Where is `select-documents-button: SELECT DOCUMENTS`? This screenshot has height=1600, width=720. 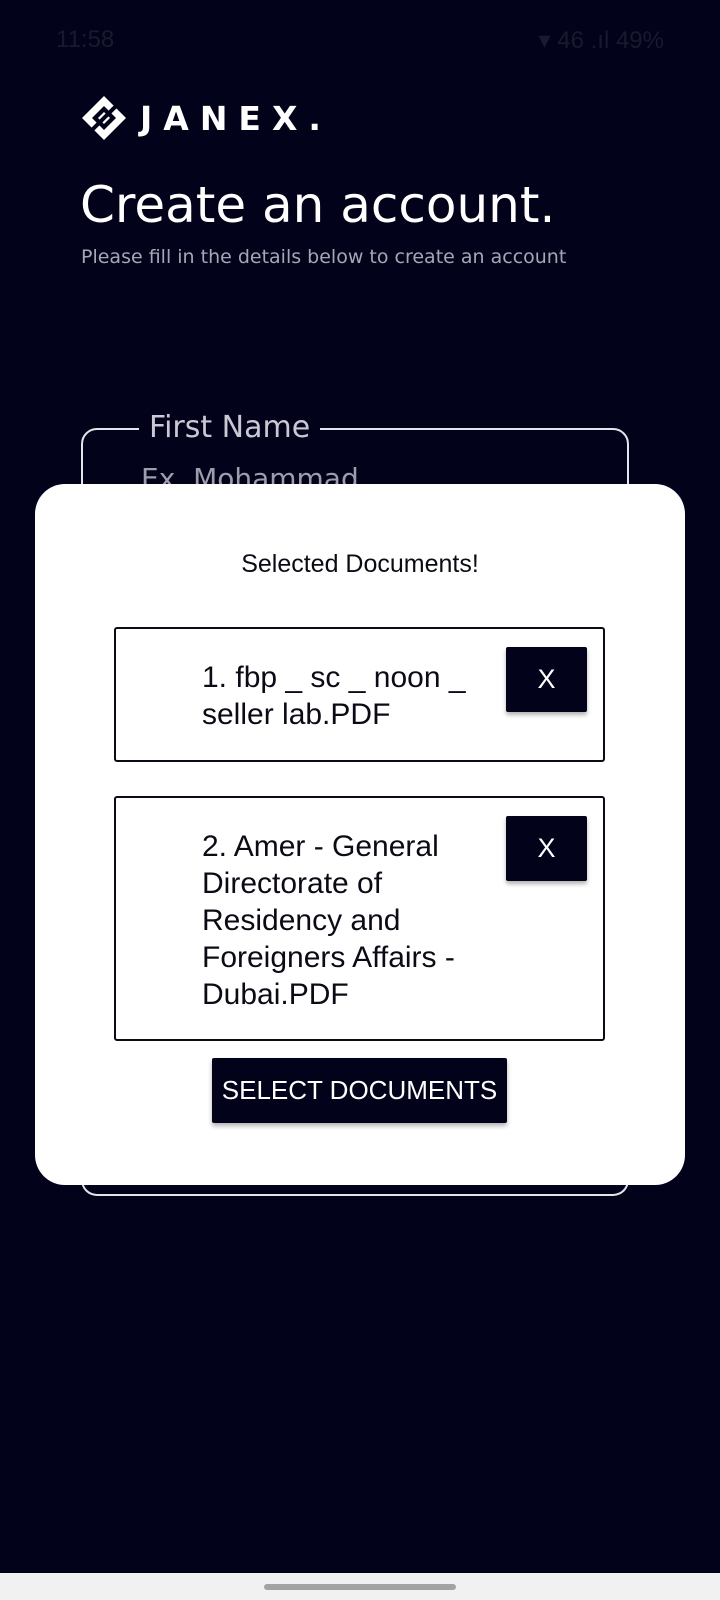
select-documents-button: SELECT DOCUMENTS is located at coordinates (359, 1090).